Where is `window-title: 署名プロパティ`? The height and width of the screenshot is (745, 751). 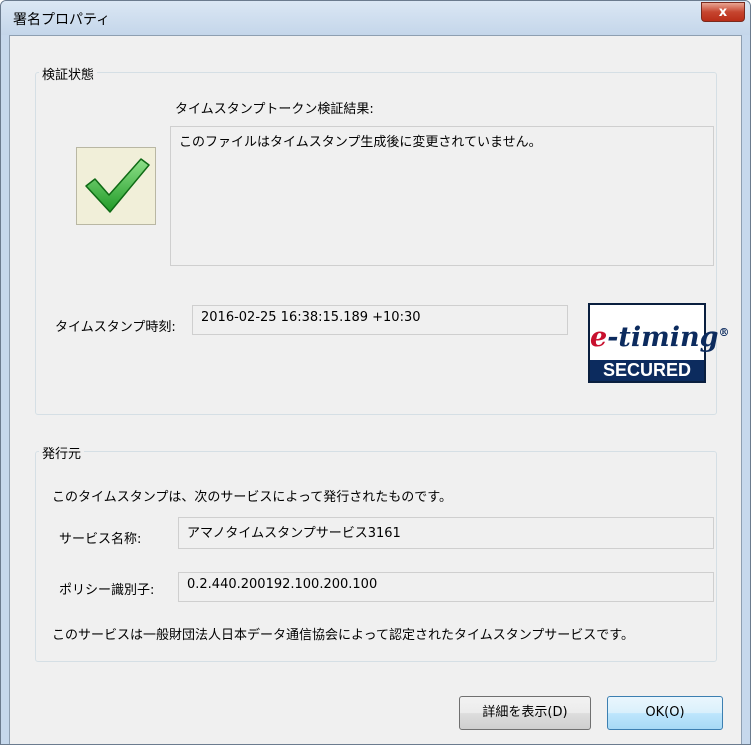
window-title: 署名プロパティ is located at coordinates (62, 20).